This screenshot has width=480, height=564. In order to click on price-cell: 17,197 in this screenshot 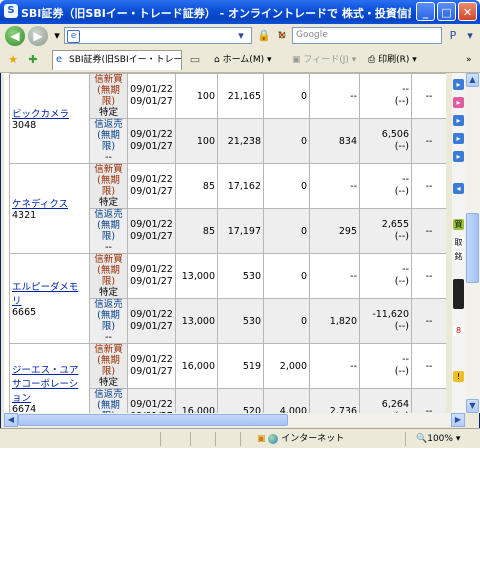, I will do `click(240, 231)`.